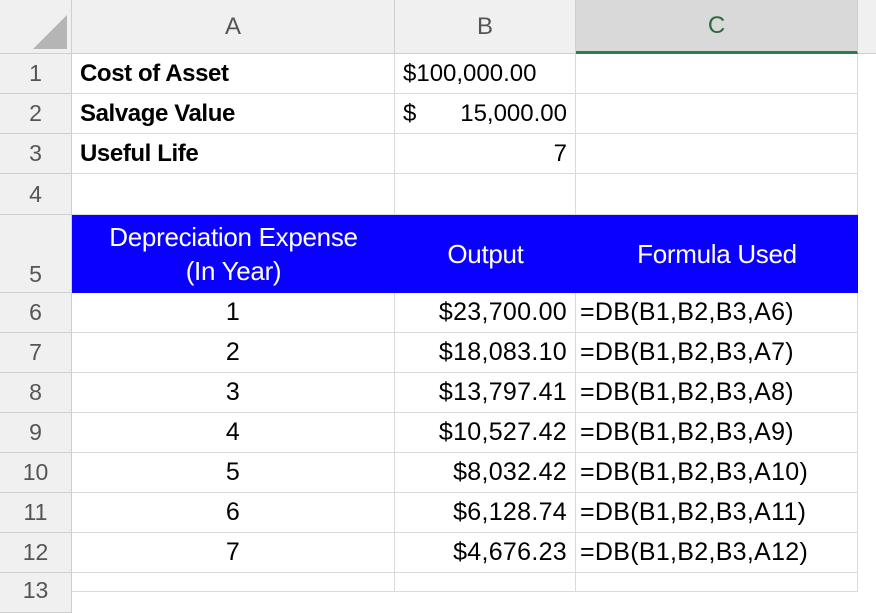 The height and width of the screenshot is (613, 876). I want to click on row-header-12: 12, so click(36, 553).